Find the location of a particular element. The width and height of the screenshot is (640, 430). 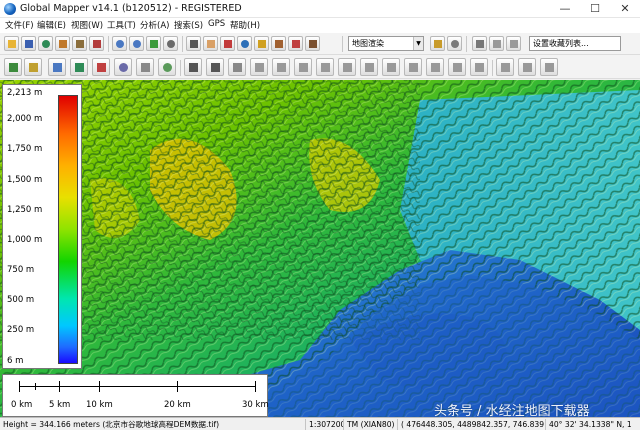

menu-view: 视图(W) is located at coordinates (87, 25).